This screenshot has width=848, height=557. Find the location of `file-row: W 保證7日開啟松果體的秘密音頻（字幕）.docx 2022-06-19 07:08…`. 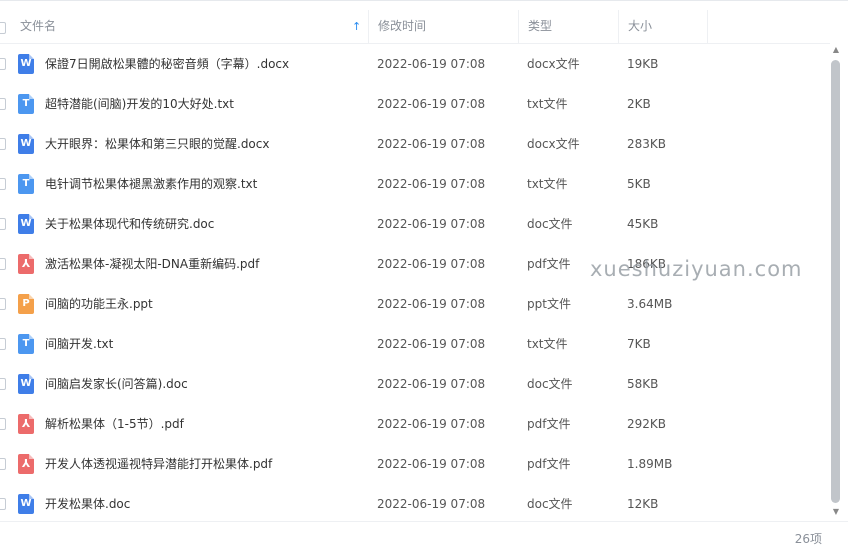

file-row: W 保證7日開啟松果體的秘密音頻（字幕）.docx 2022-06-19 07:08… is located at coordinates (415, 64).